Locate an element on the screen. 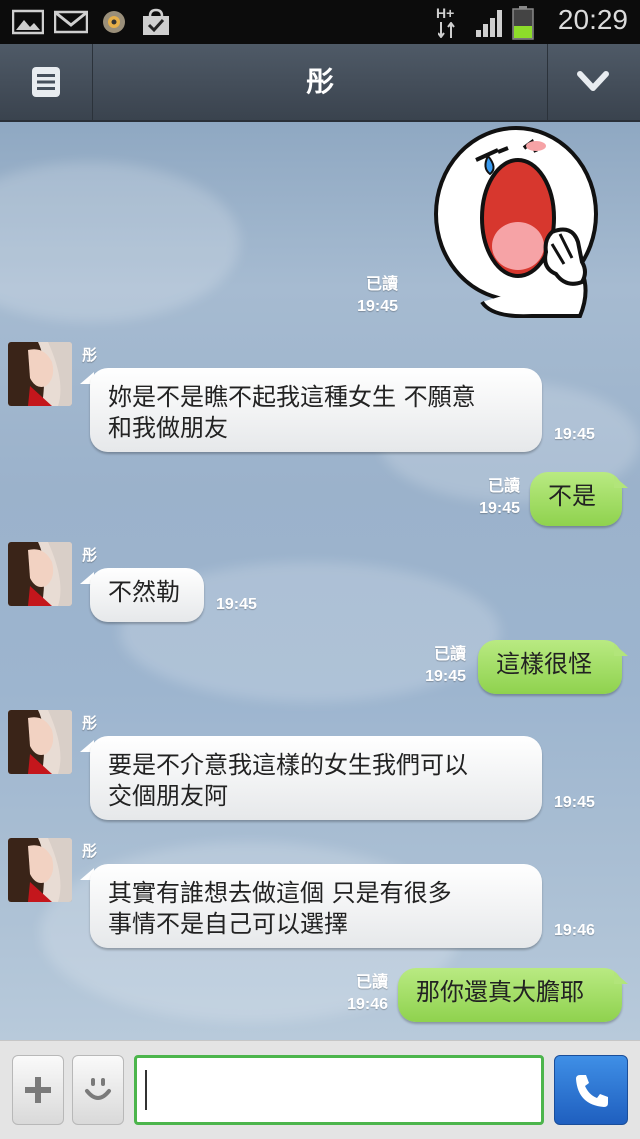  chevron-down-icon is located at coordinates (593, 81).